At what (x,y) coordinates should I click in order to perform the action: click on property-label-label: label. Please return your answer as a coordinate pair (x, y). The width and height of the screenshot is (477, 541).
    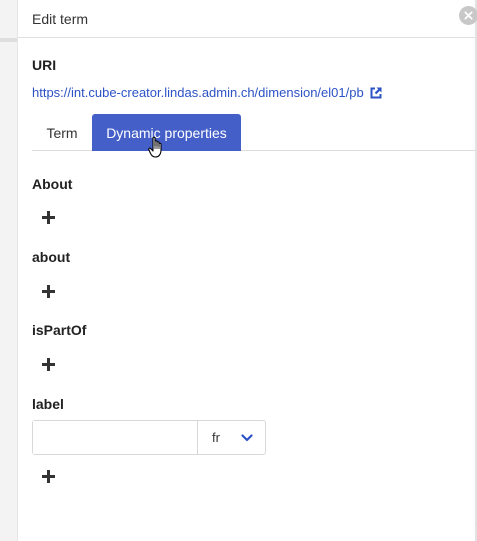
    Looking at the image, I should click on (48, 404).